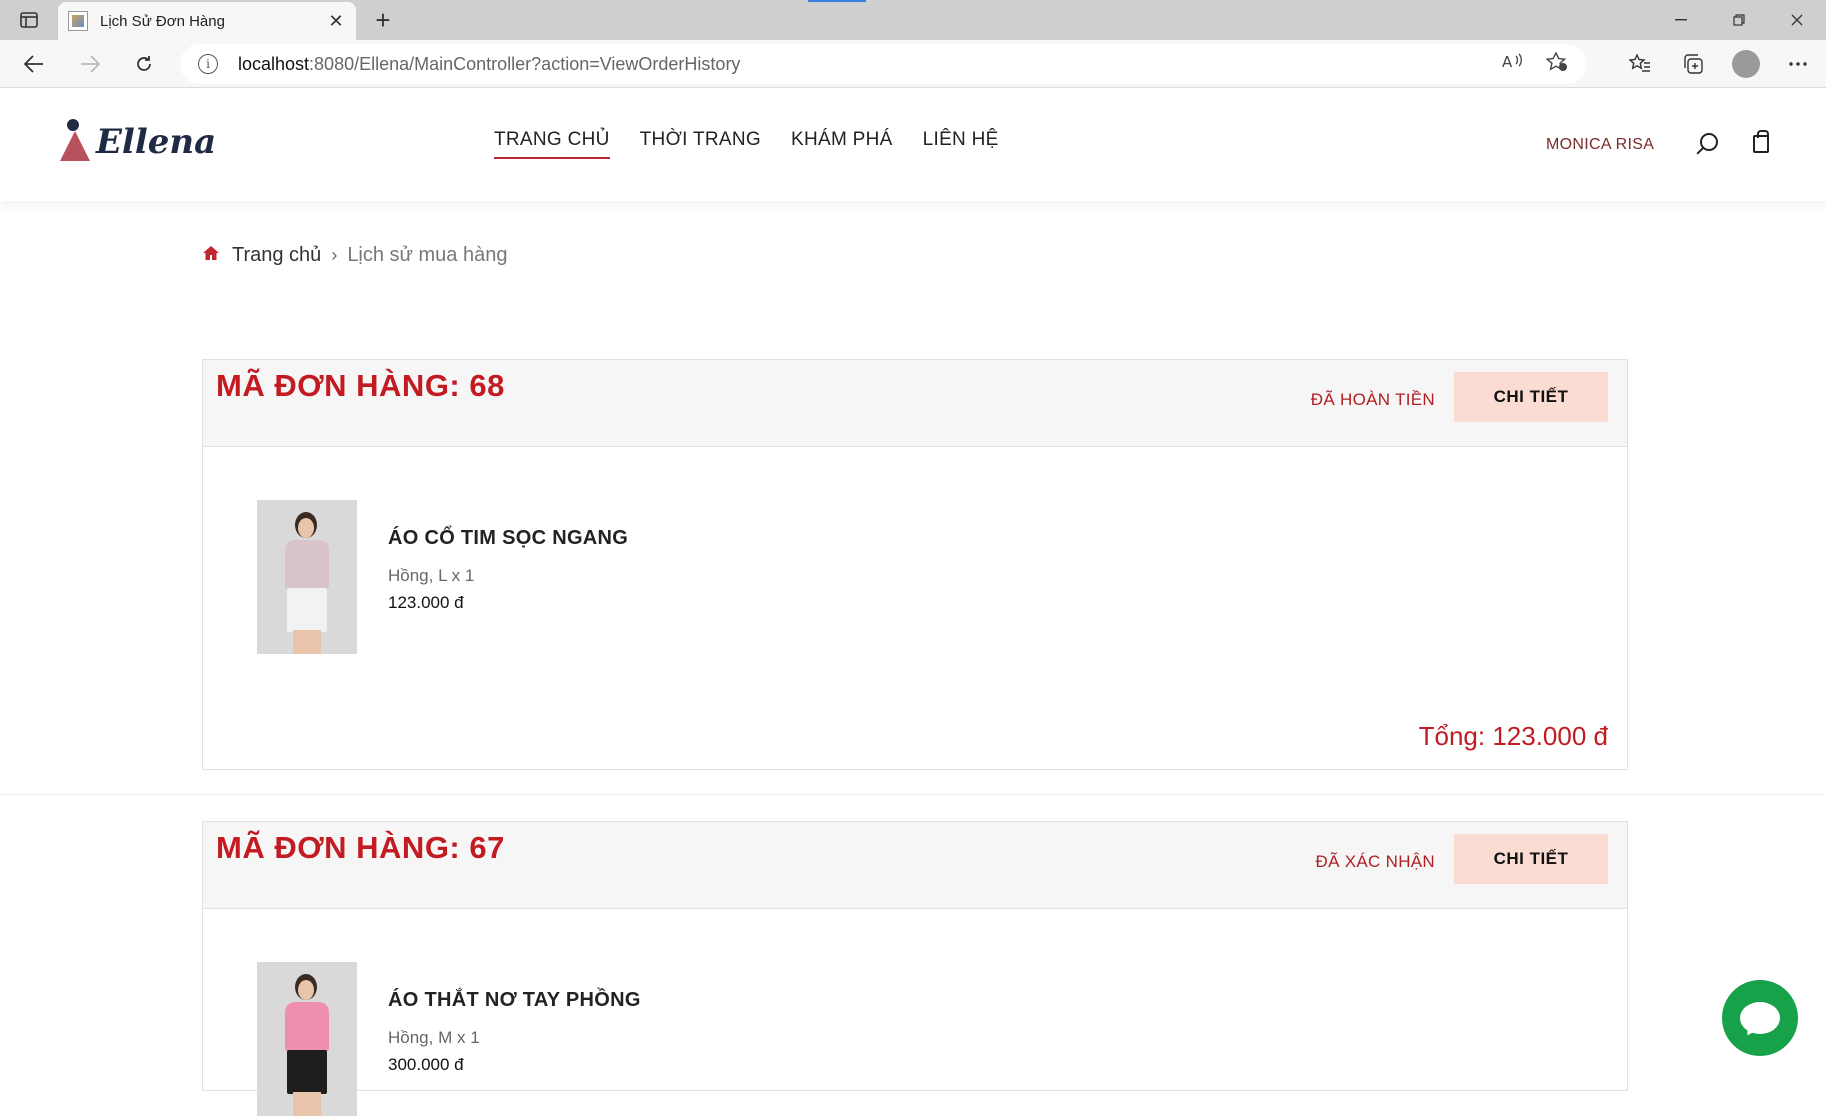  What do you see at coordinates (508, 538) in the screenshot?
I see `product-name: ÁO CỔ TIM SỌC NGANG` at bounding box center [508, 538].